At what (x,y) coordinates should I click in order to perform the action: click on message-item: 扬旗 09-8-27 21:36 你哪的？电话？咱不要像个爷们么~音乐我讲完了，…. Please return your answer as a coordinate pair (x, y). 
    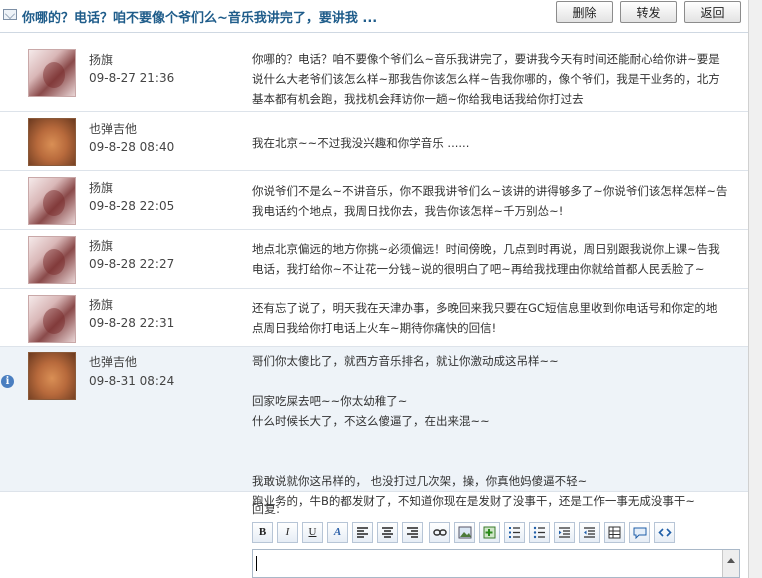
    Looking at the image, I should click on (374, 76).